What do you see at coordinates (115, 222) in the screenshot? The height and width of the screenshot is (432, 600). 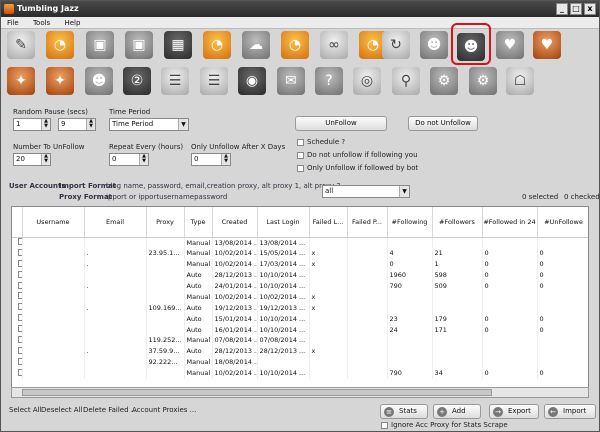 I see `column-header: Email` at bounding box center [115, 222].